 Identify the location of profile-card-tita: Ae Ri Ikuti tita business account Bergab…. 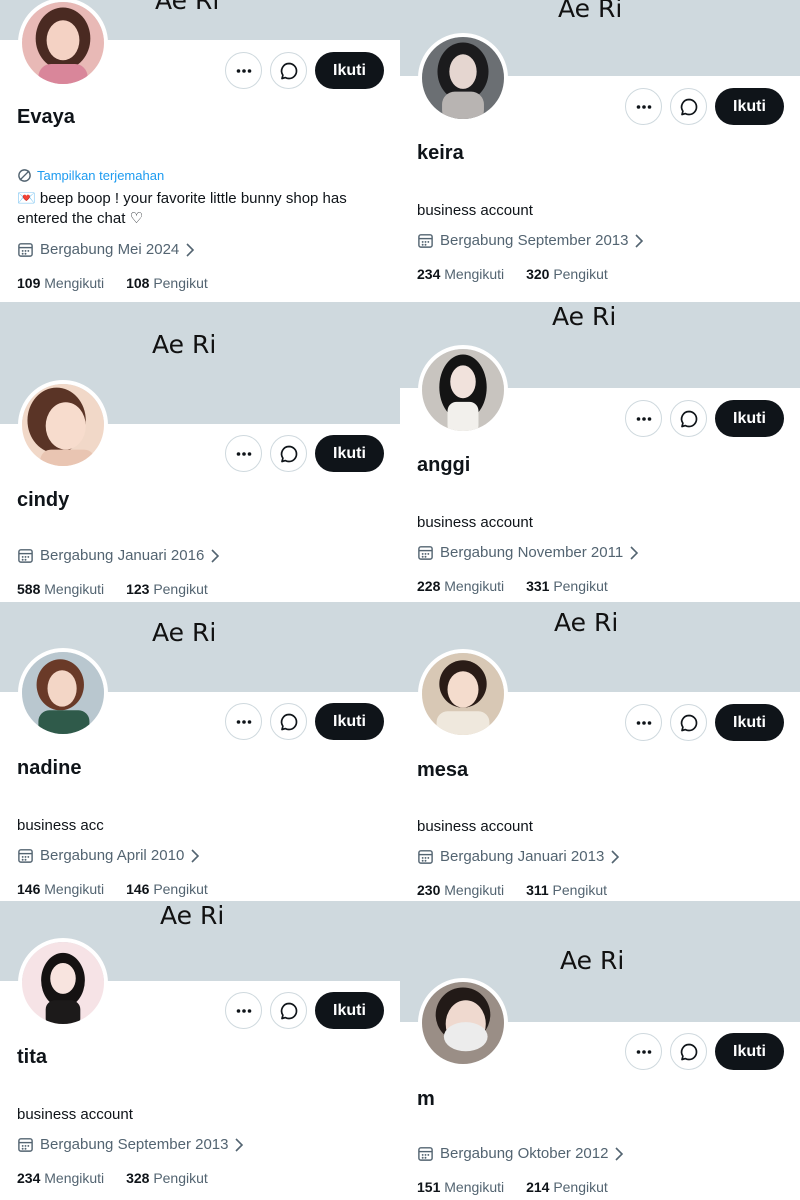
(200, 1050).